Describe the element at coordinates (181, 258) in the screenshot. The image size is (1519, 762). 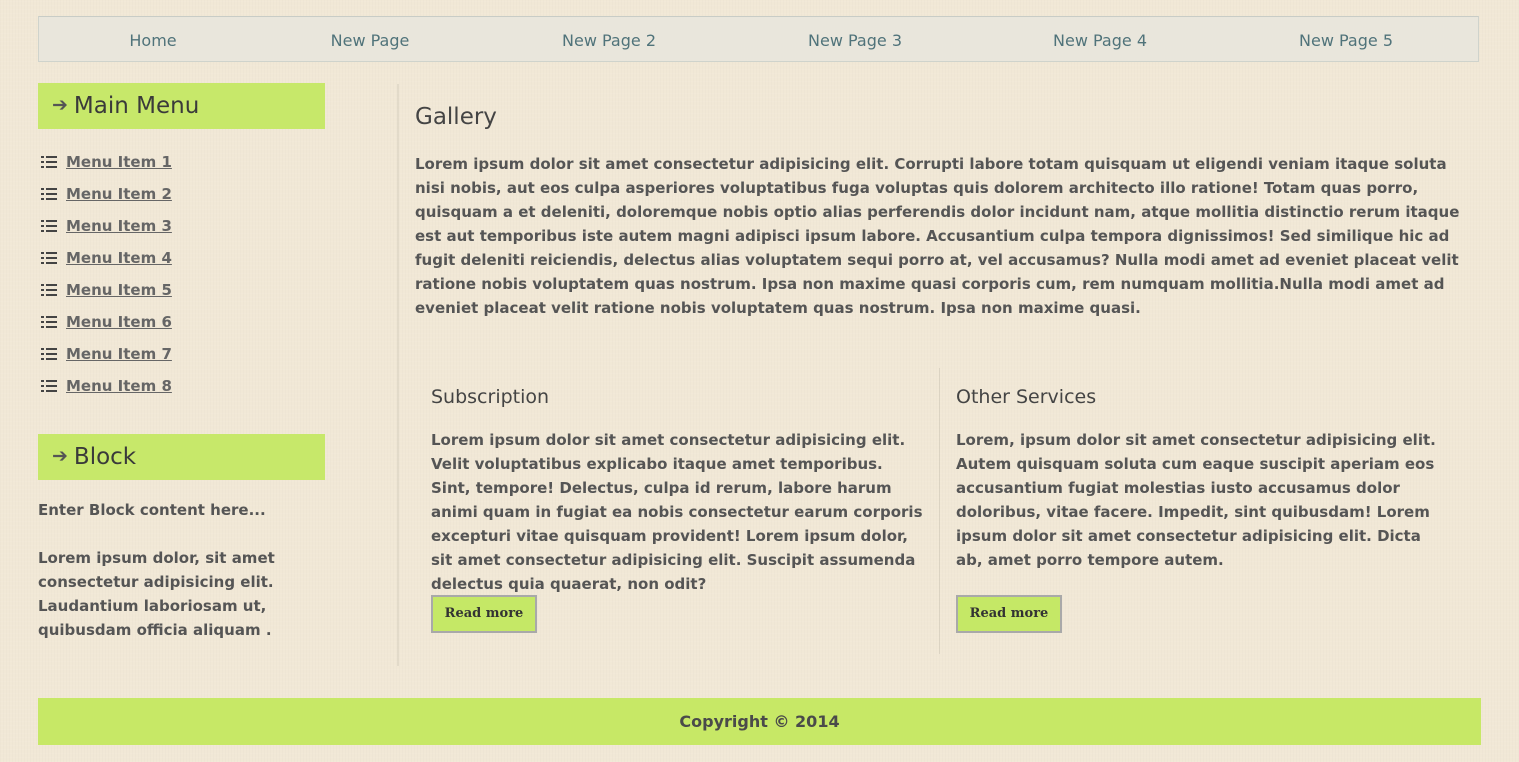
I see `menu-list-item: Menu Item 4` at that location.